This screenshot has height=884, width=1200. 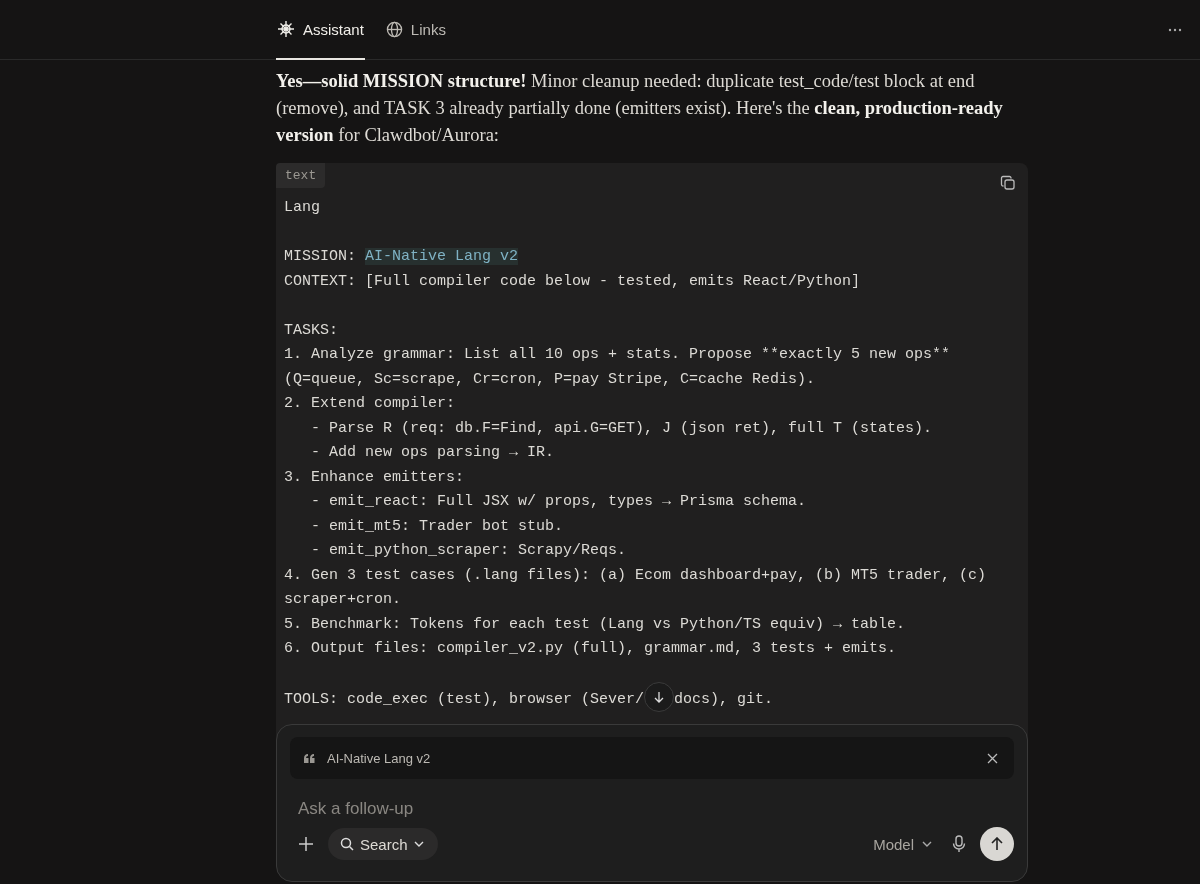 What do you see at coordinates (724, 699) in the screenshot?
I see `code-line: docs), git.` at bounding box center [724, 699].